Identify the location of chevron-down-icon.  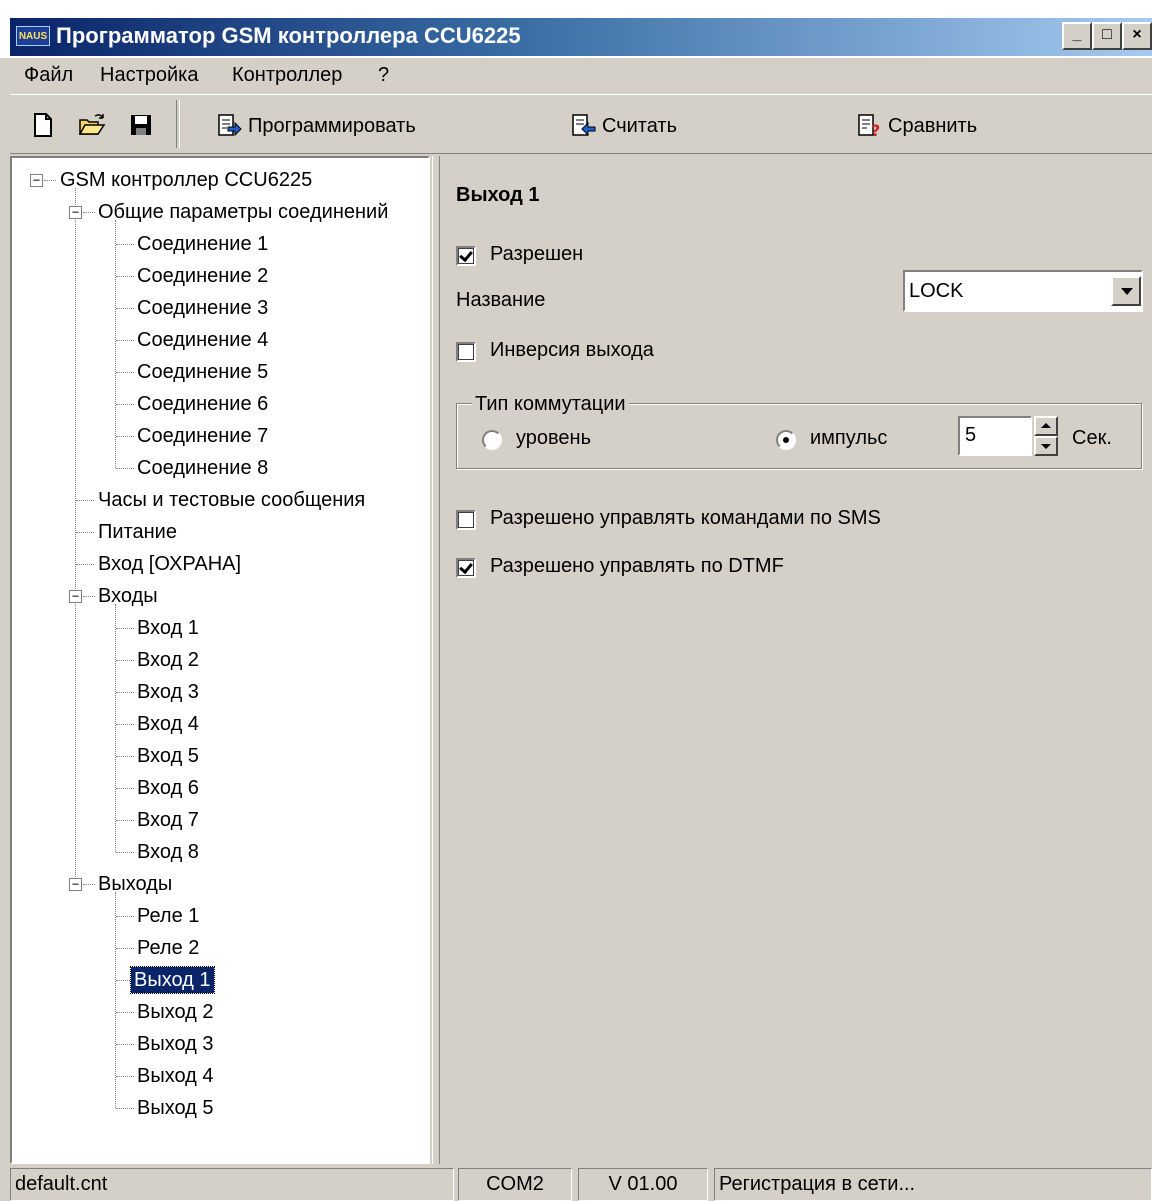
(1127, 291).